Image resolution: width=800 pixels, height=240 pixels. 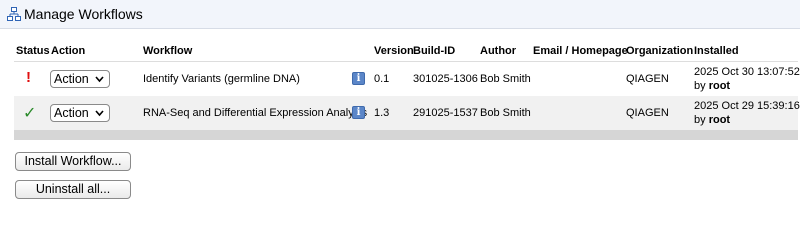 I want to click on build-id: 301025-1306, so click(x=445, y=79).